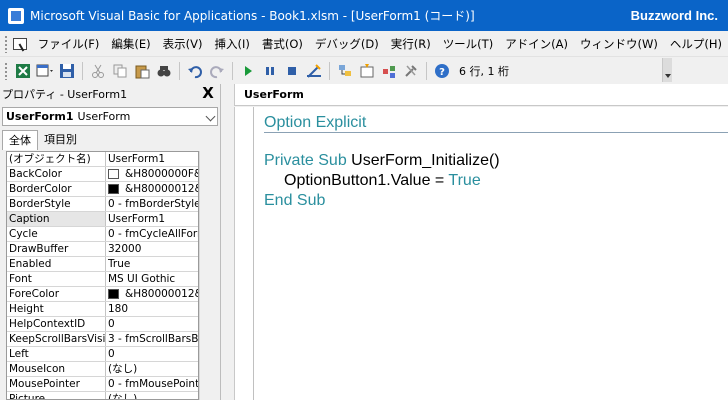 The height and width of the screenshot is (400, 728). I want to click on design-mode-icon, so click(314, 71).